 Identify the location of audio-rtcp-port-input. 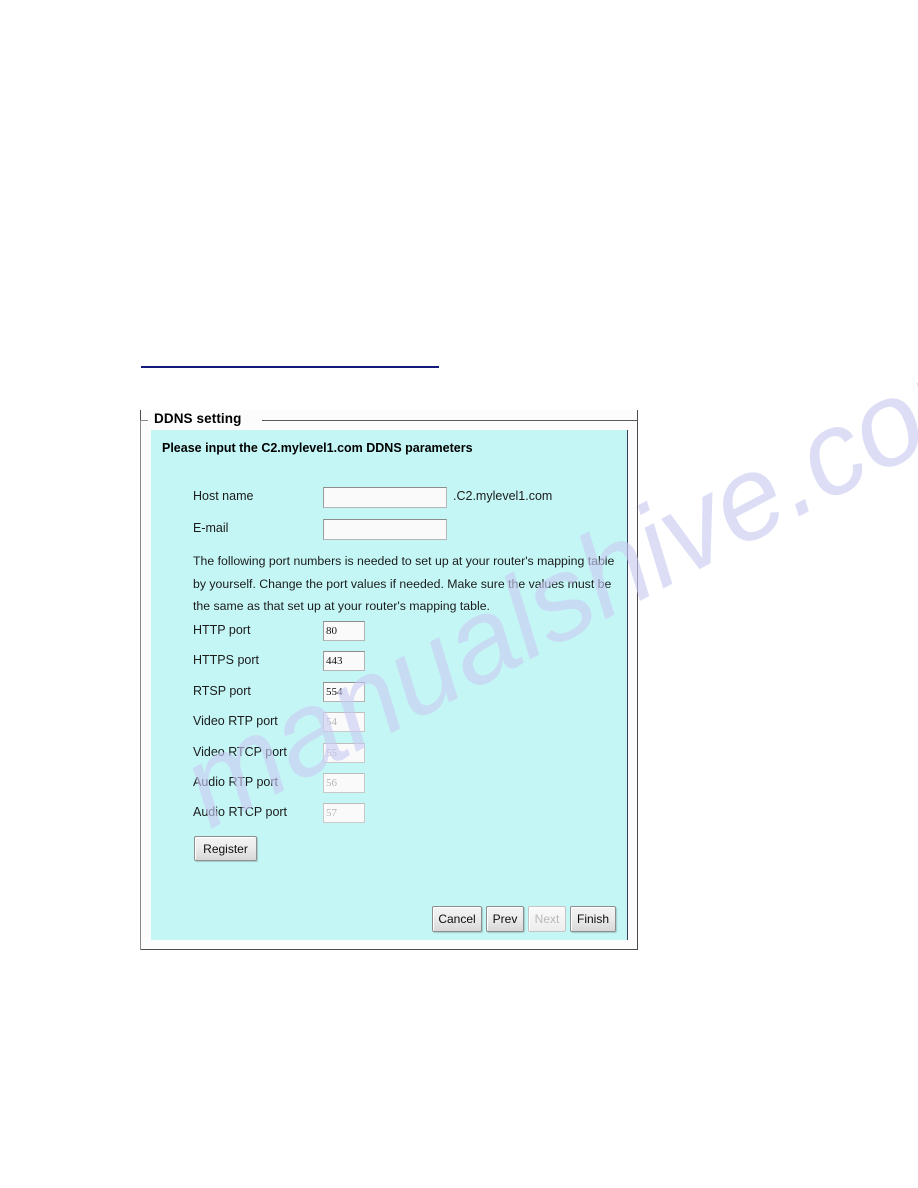
(344, 813).